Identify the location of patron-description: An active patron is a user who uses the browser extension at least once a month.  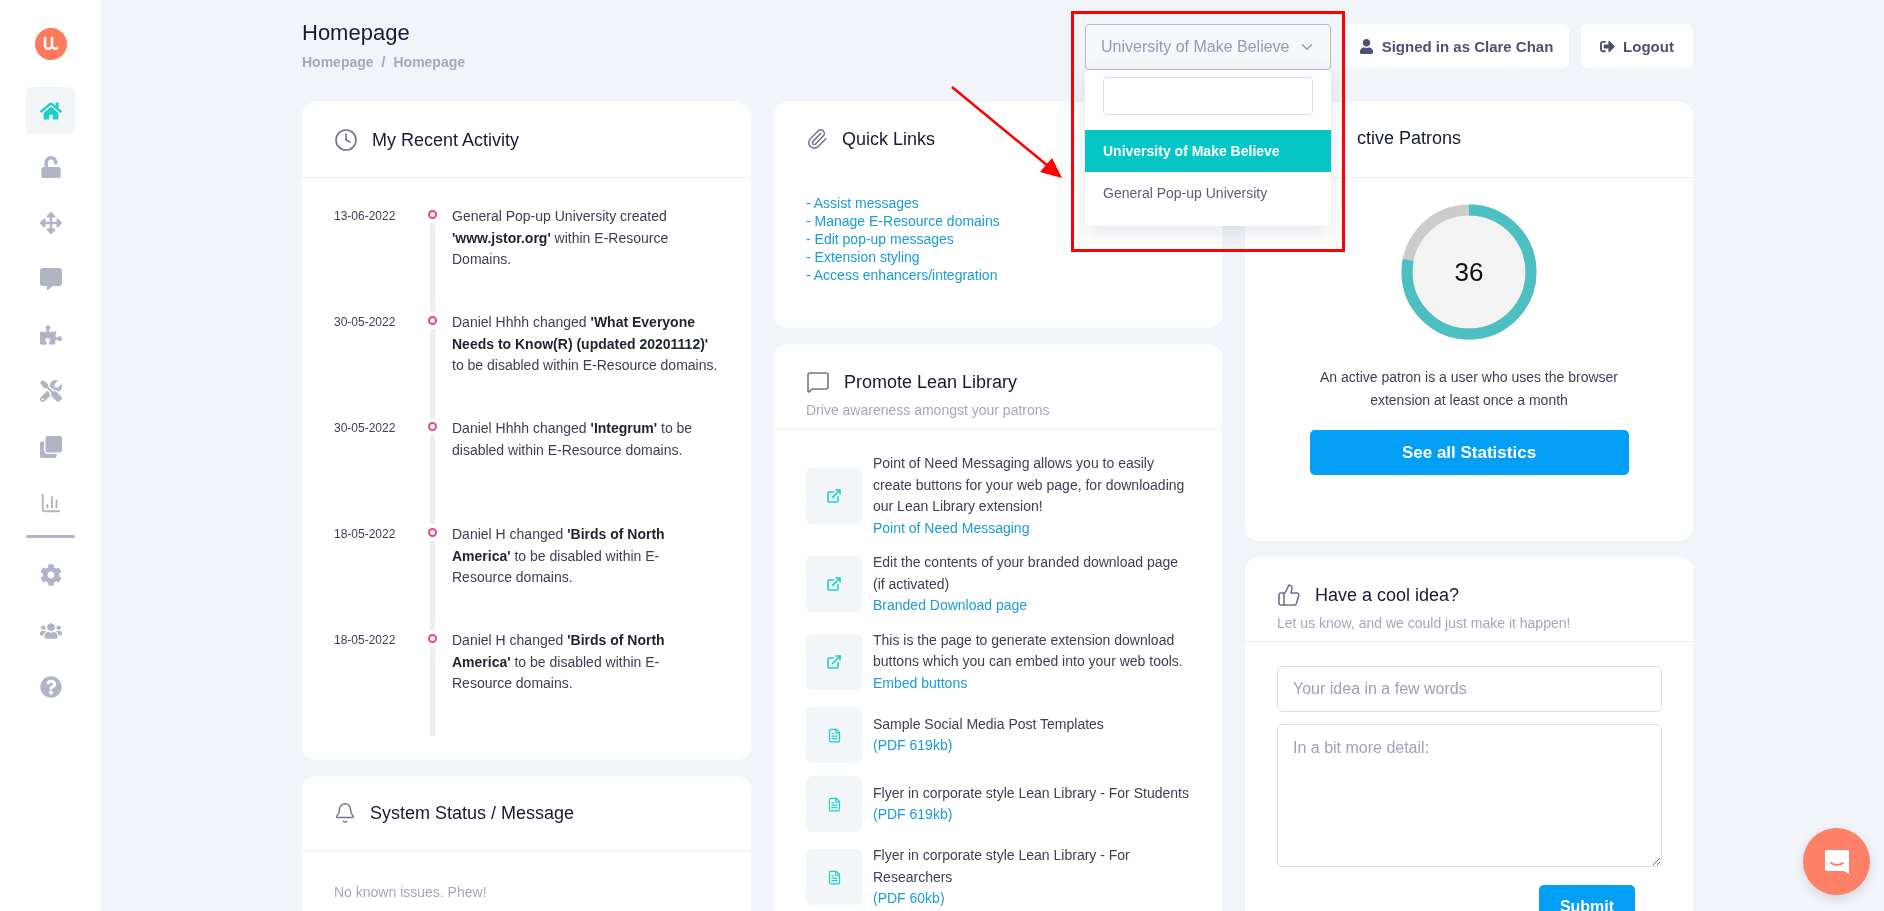
(1468, 389).